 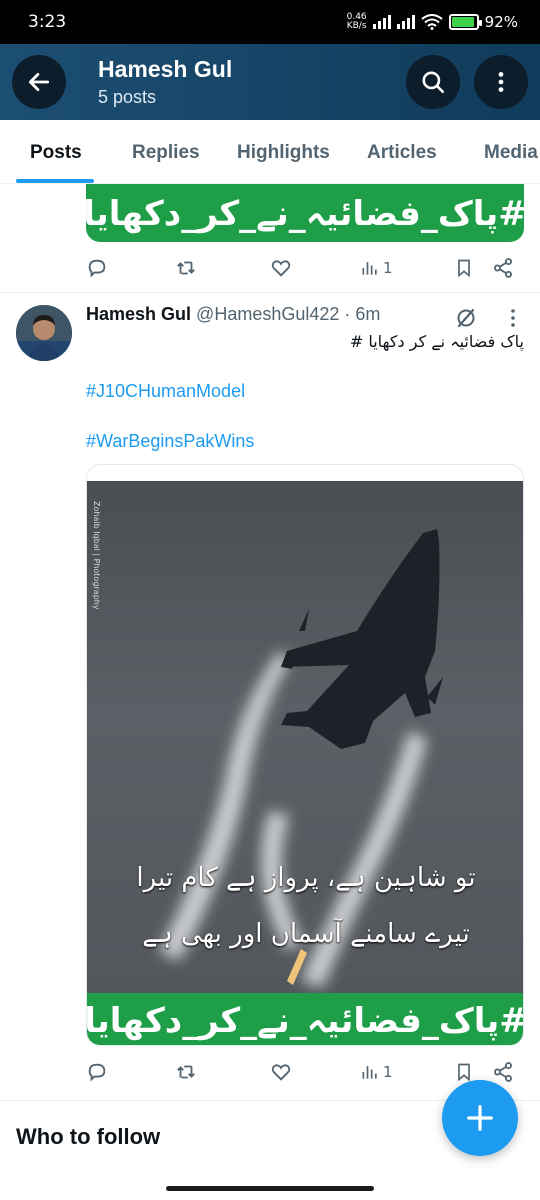 I want to click on grok-button, so click(x=466, y=320).